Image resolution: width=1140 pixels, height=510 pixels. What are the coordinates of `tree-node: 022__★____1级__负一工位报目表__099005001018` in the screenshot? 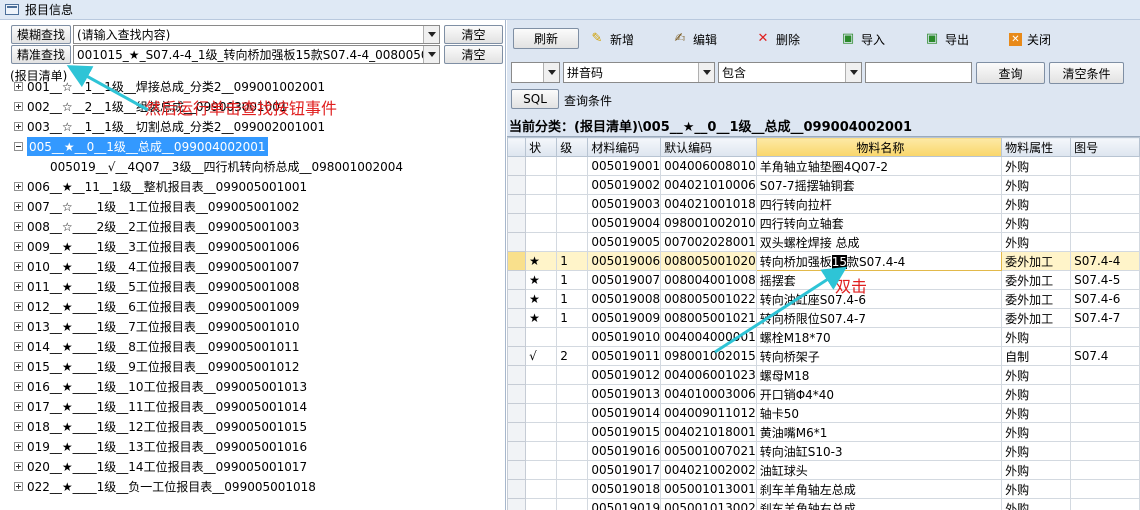 It's located at (165, 486).